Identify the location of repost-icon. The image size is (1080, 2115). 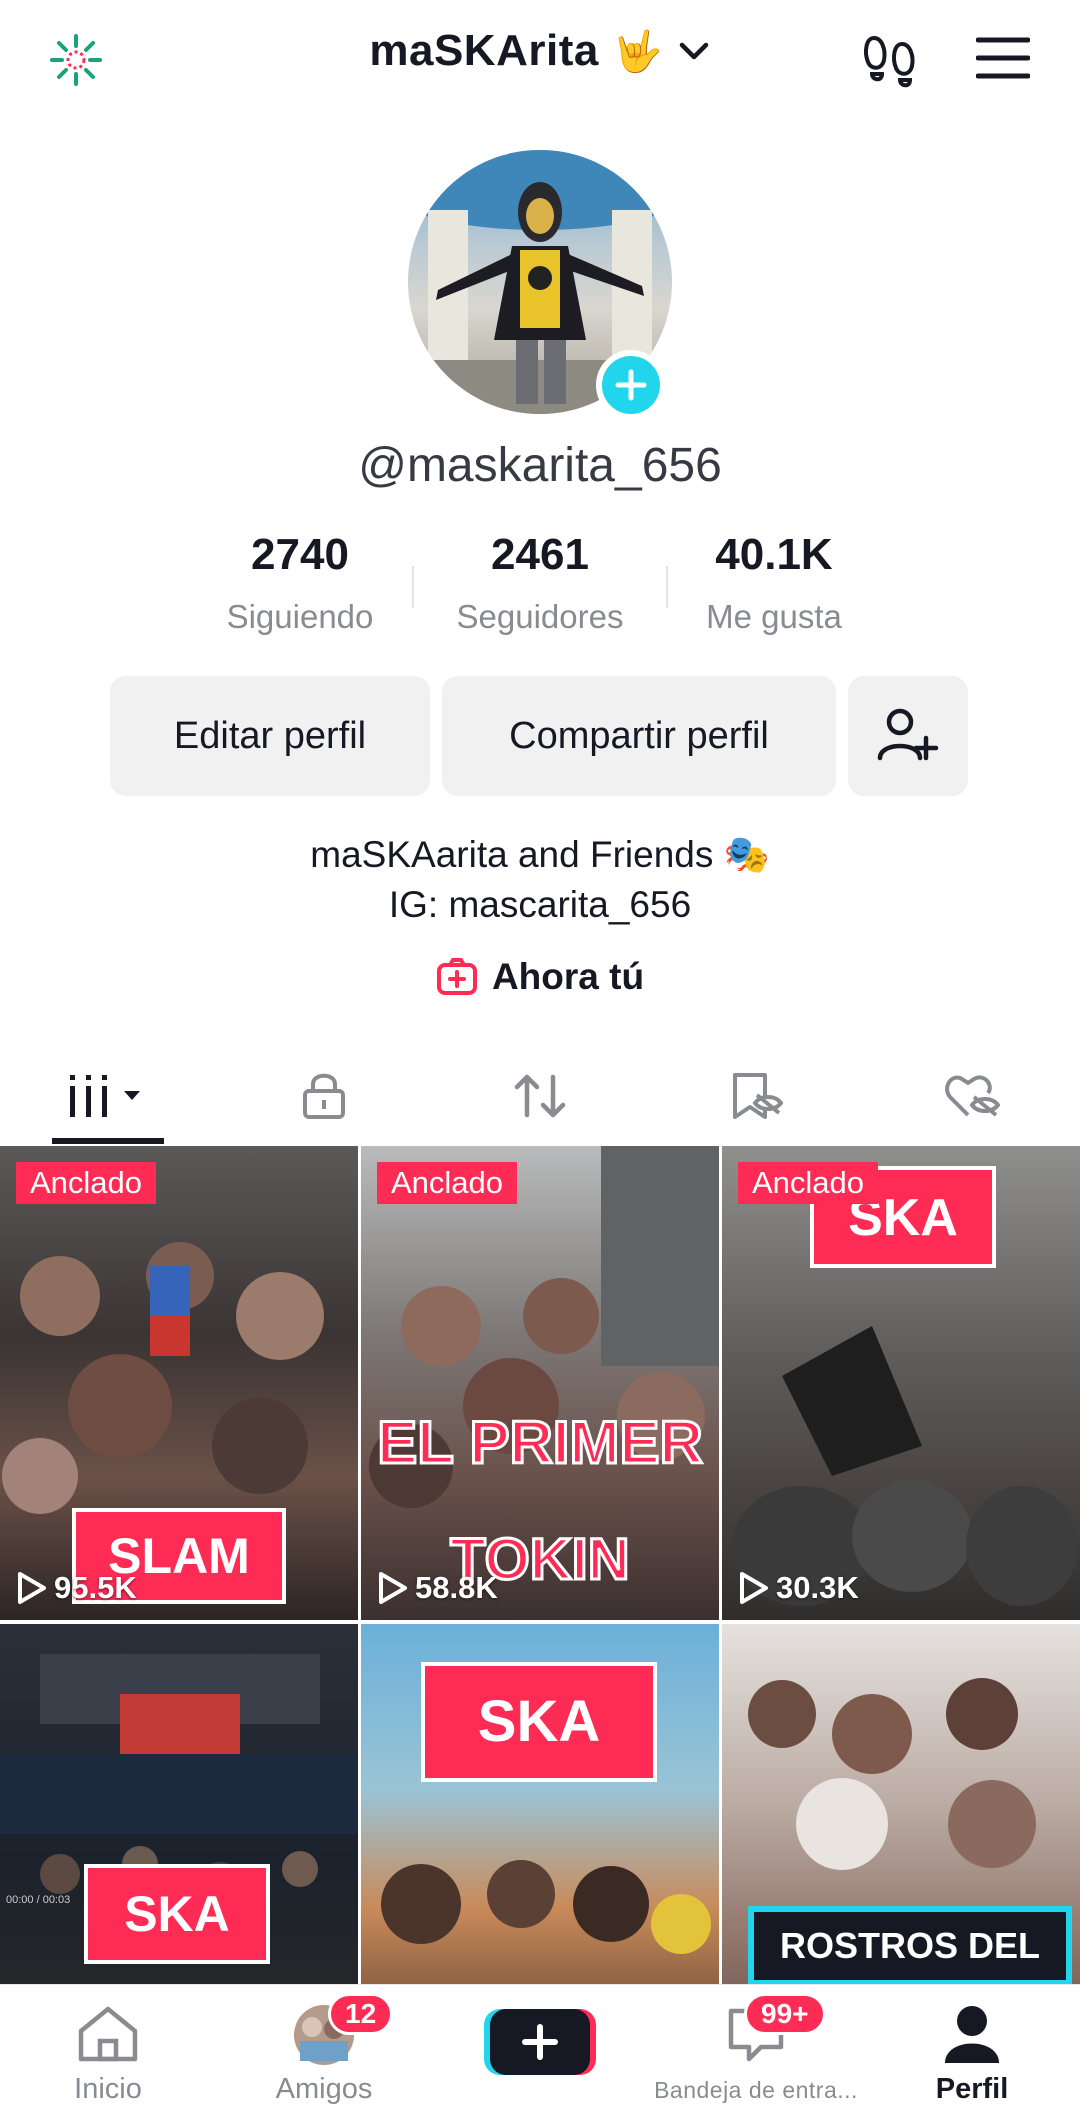
(540, 1096).